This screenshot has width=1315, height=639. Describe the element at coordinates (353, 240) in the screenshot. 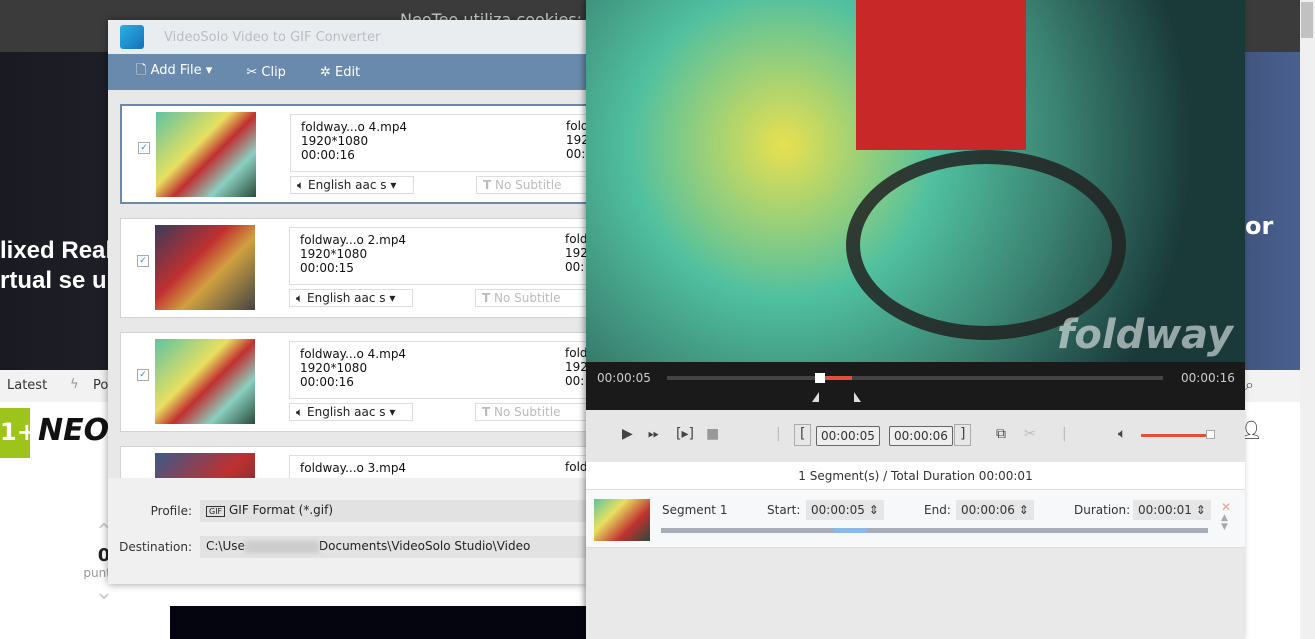

I see `file-name: foldway...o 2.mp4` at that location.